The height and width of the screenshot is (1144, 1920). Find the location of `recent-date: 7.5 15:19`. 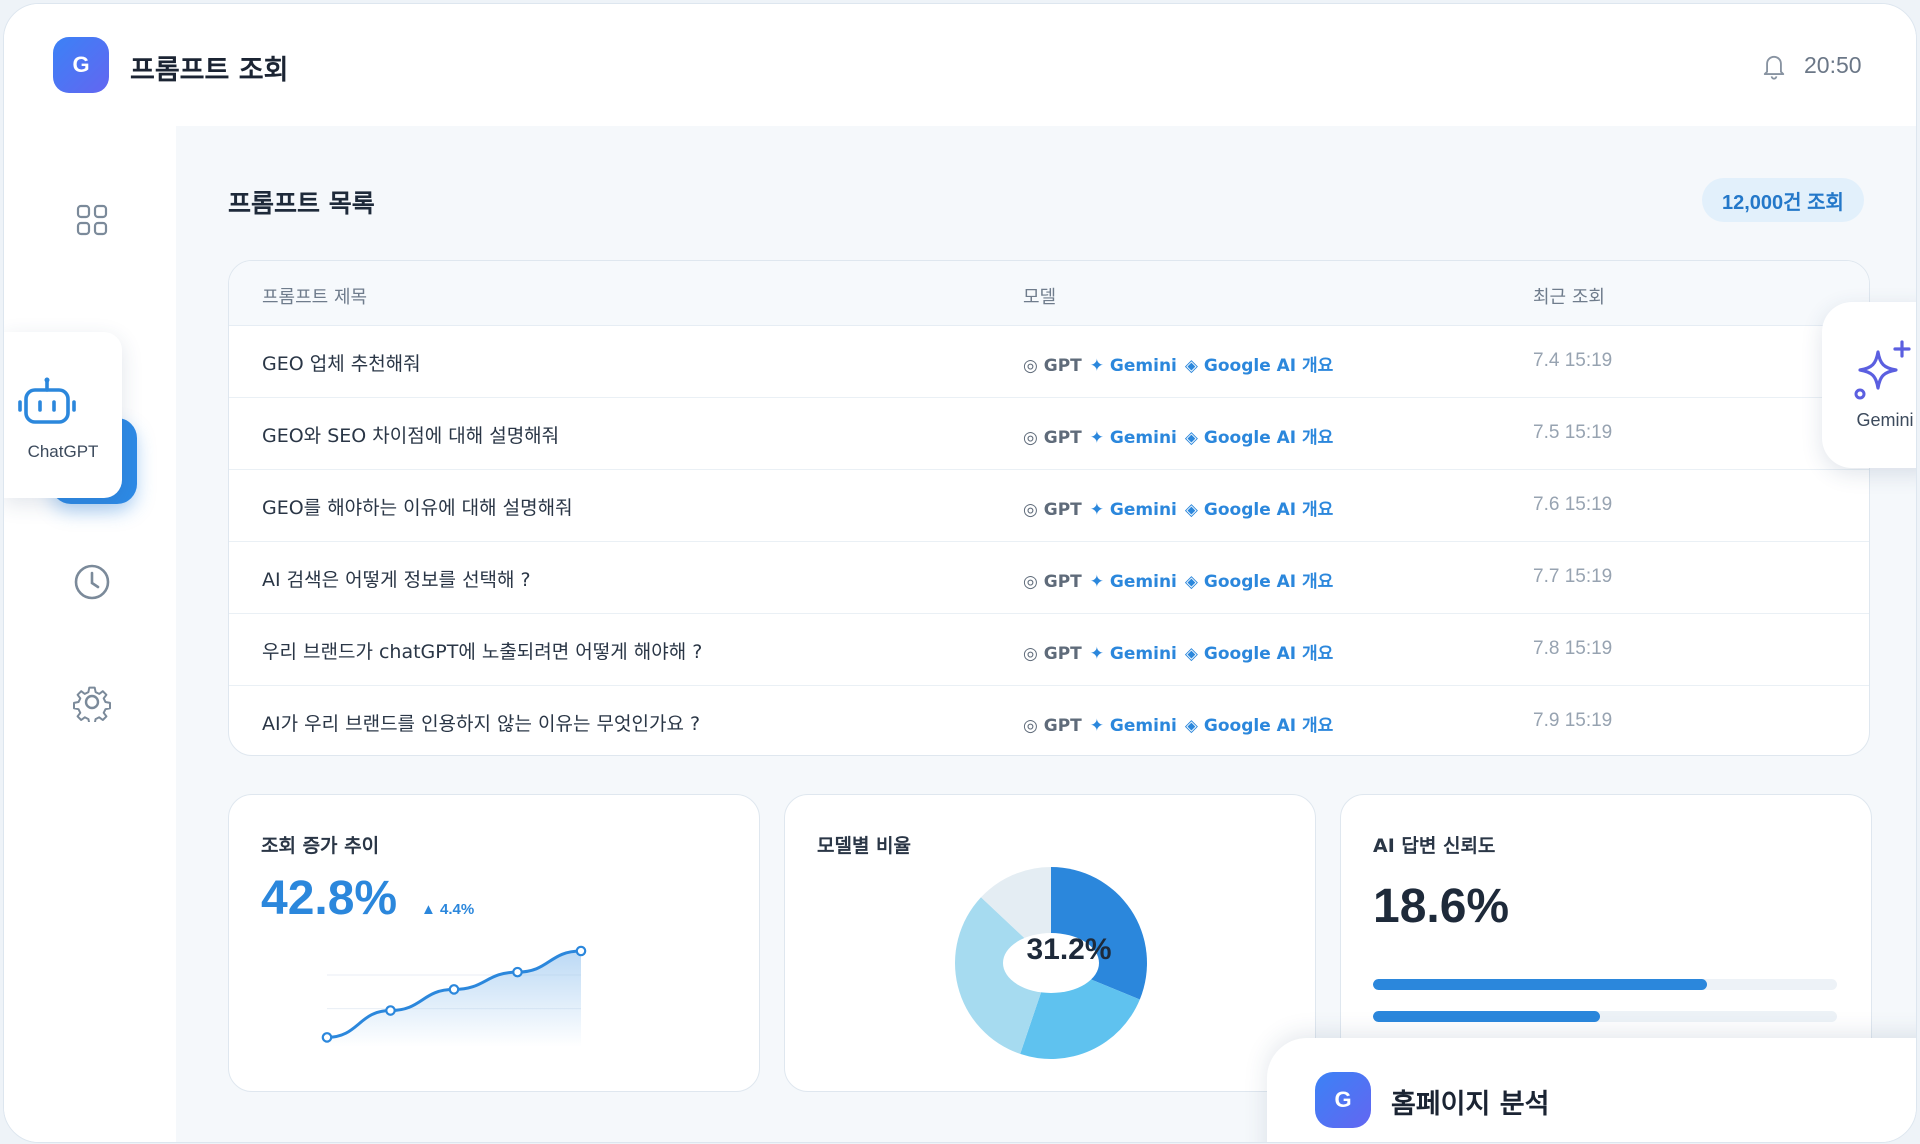

recent-date: 7.5 15:19 is located at coordinates (1573, 432).